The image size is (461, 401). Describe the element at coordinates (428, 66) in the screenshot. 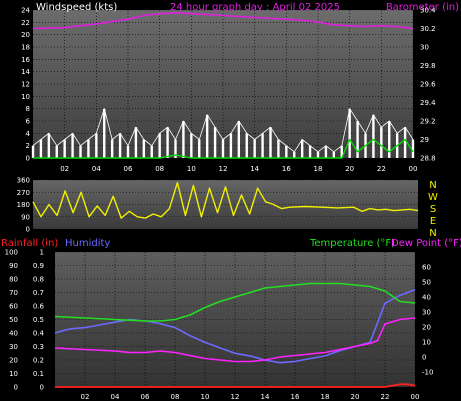

I see `barometer-ytick-label: 29.8` at that location.